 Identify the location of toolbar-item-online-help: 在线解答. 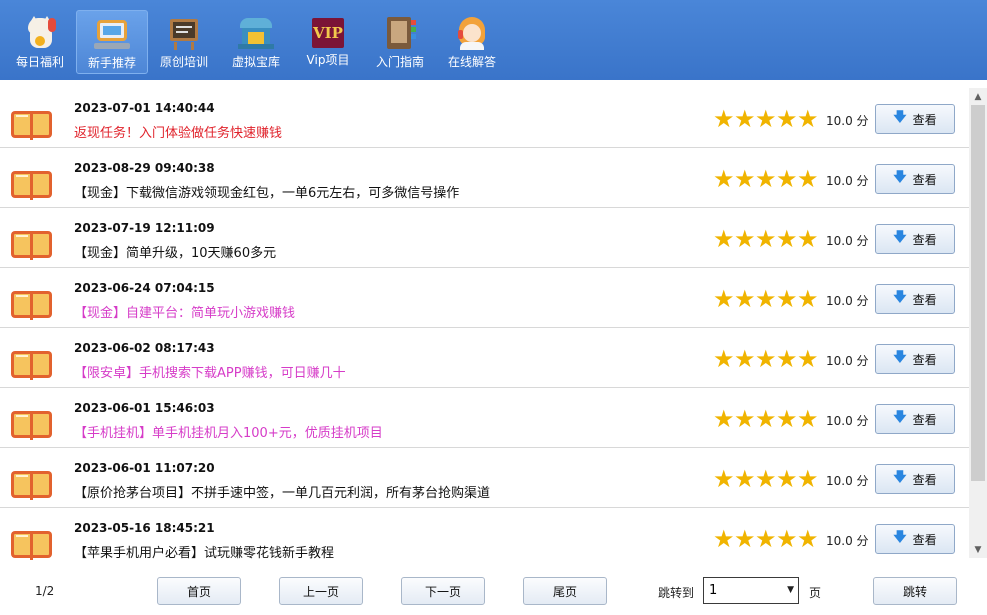
(472, 40).